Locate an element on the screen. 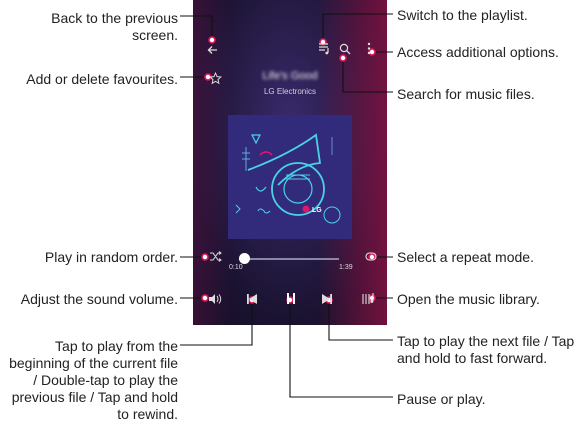 This screenshot has width=582, height=448. callout-dot-shuffle is located at coordinates (205, 257).